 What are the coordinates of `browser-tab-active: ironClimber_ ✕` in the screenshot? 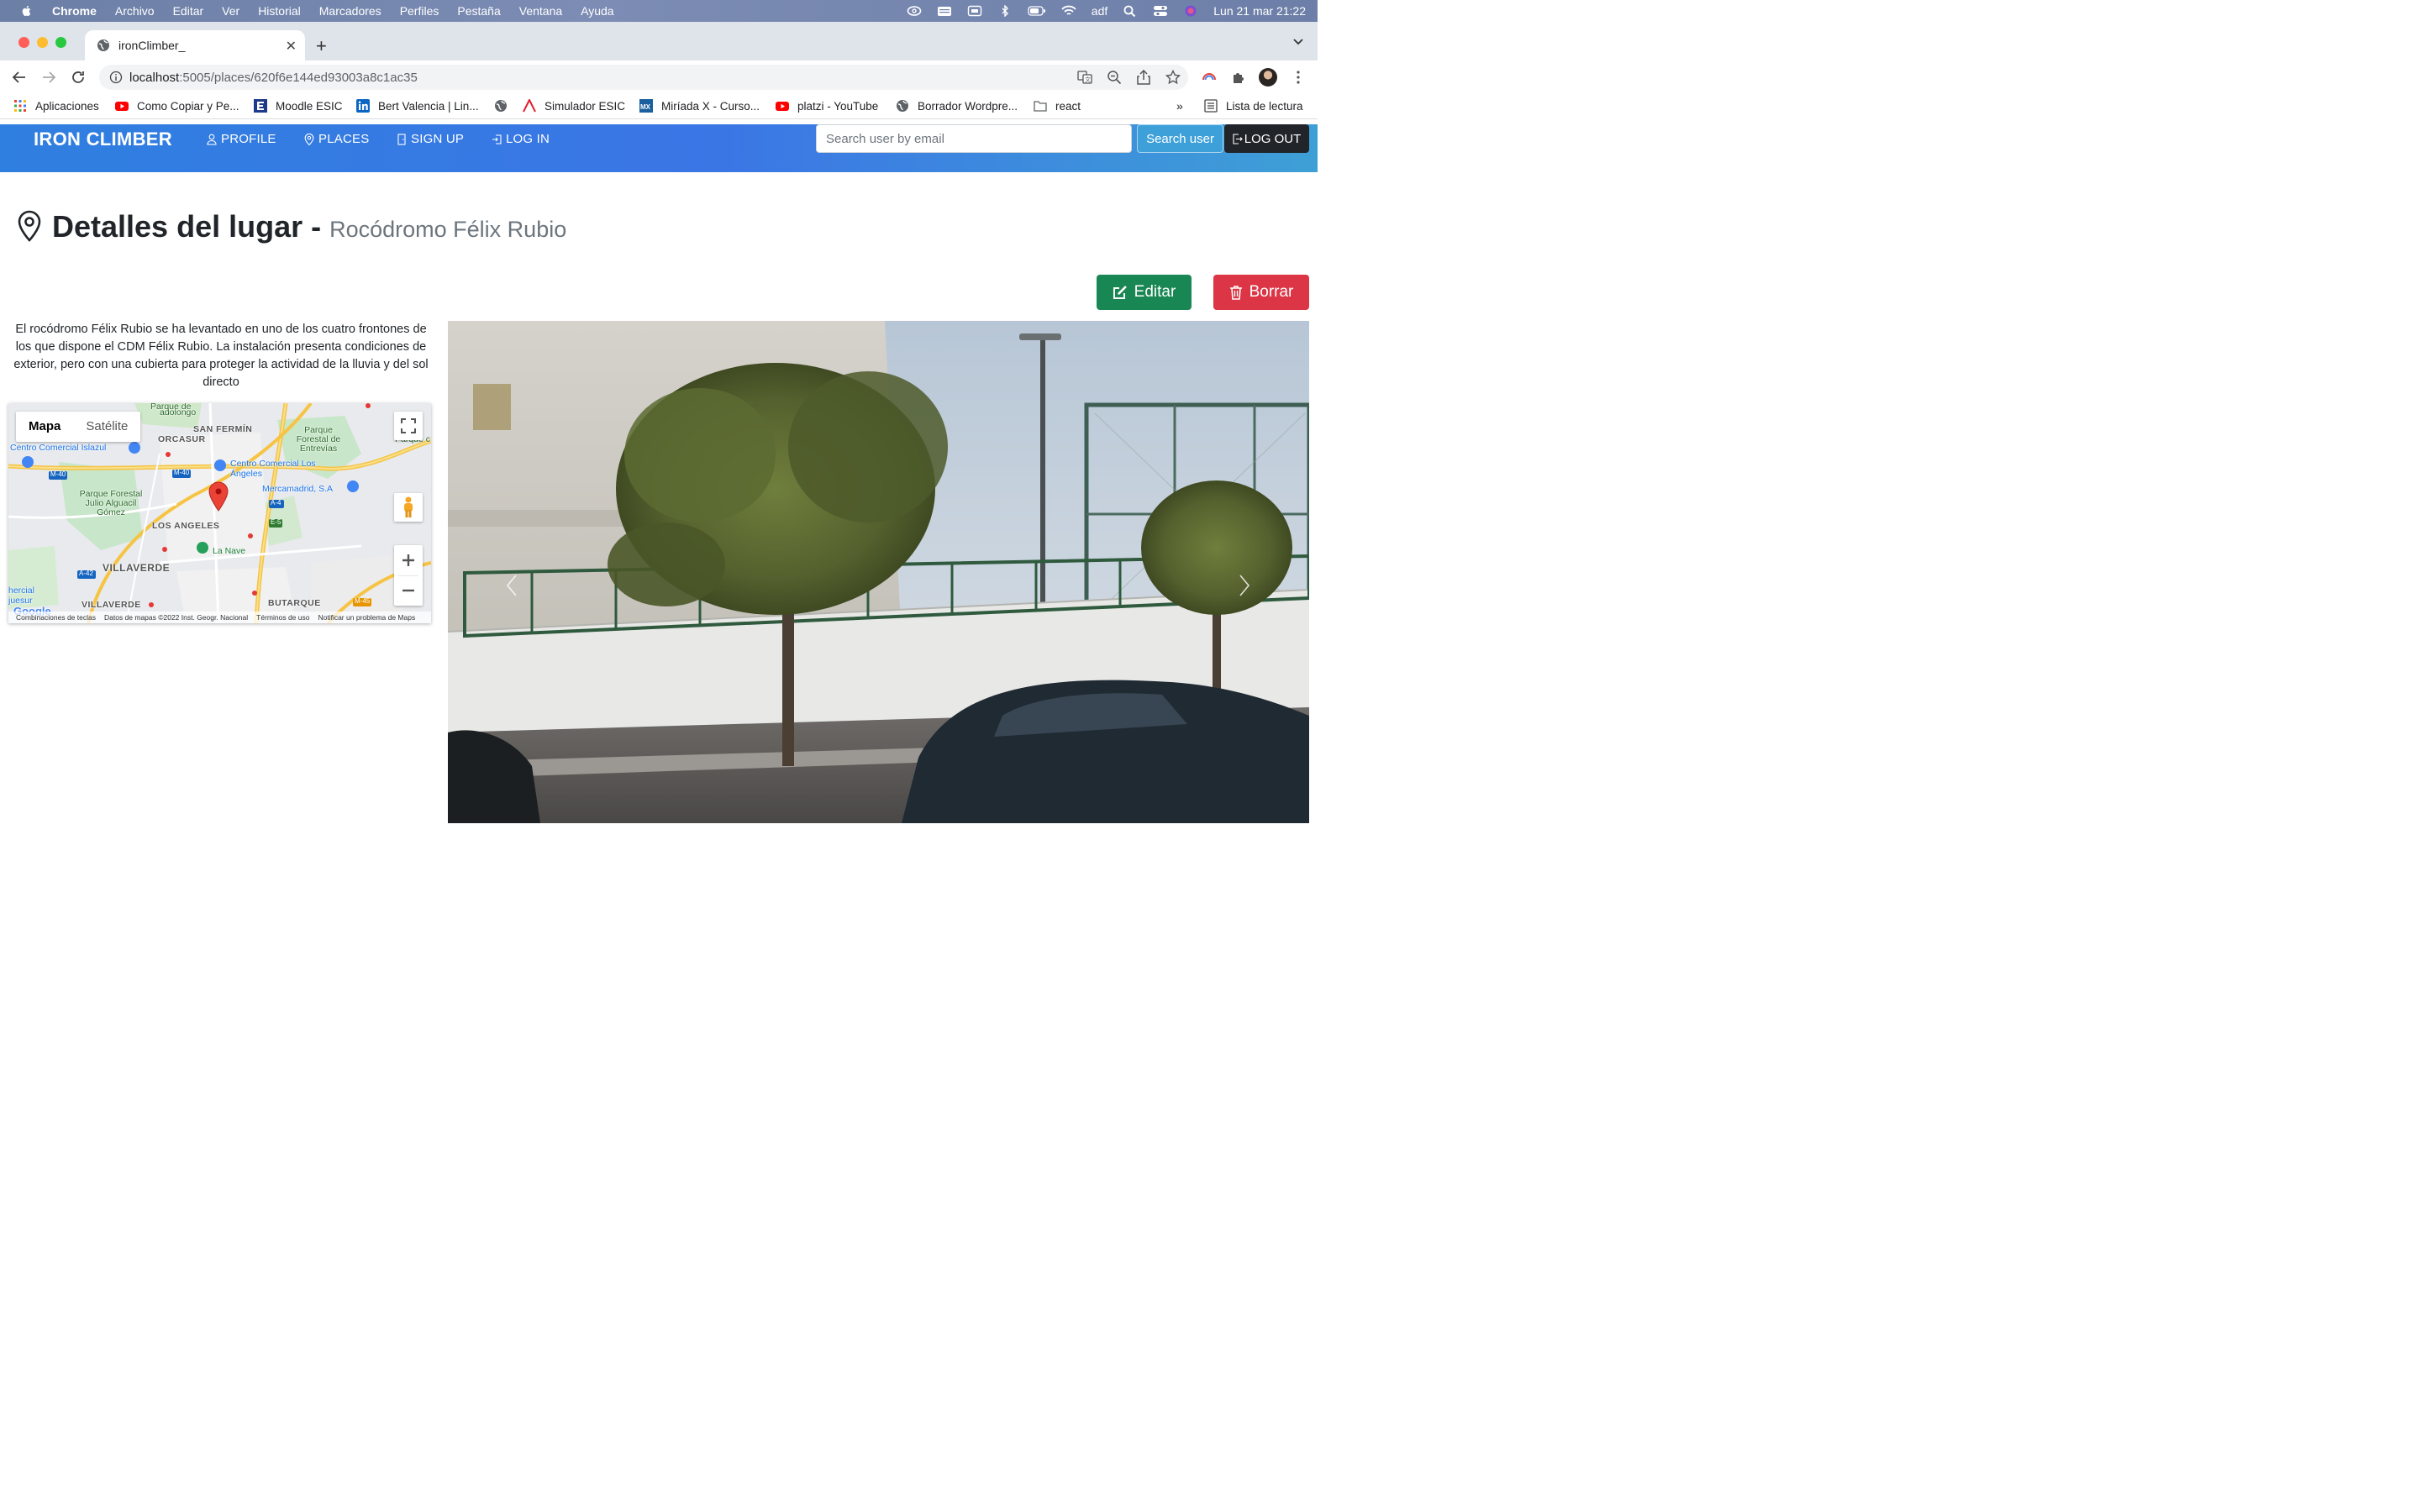 It's located at (195, 45).